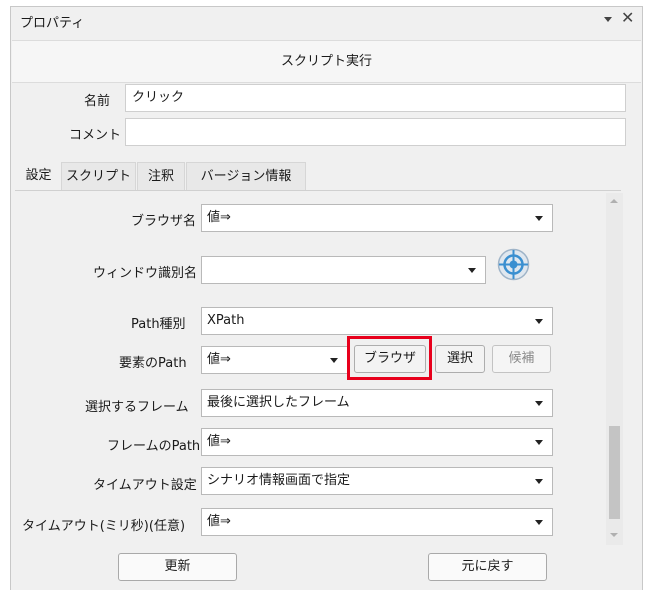  What do you see at coordinates (98, 176) in the screenshot?
I see `tab-script: スクリプト` at bounding box center [98, 176].